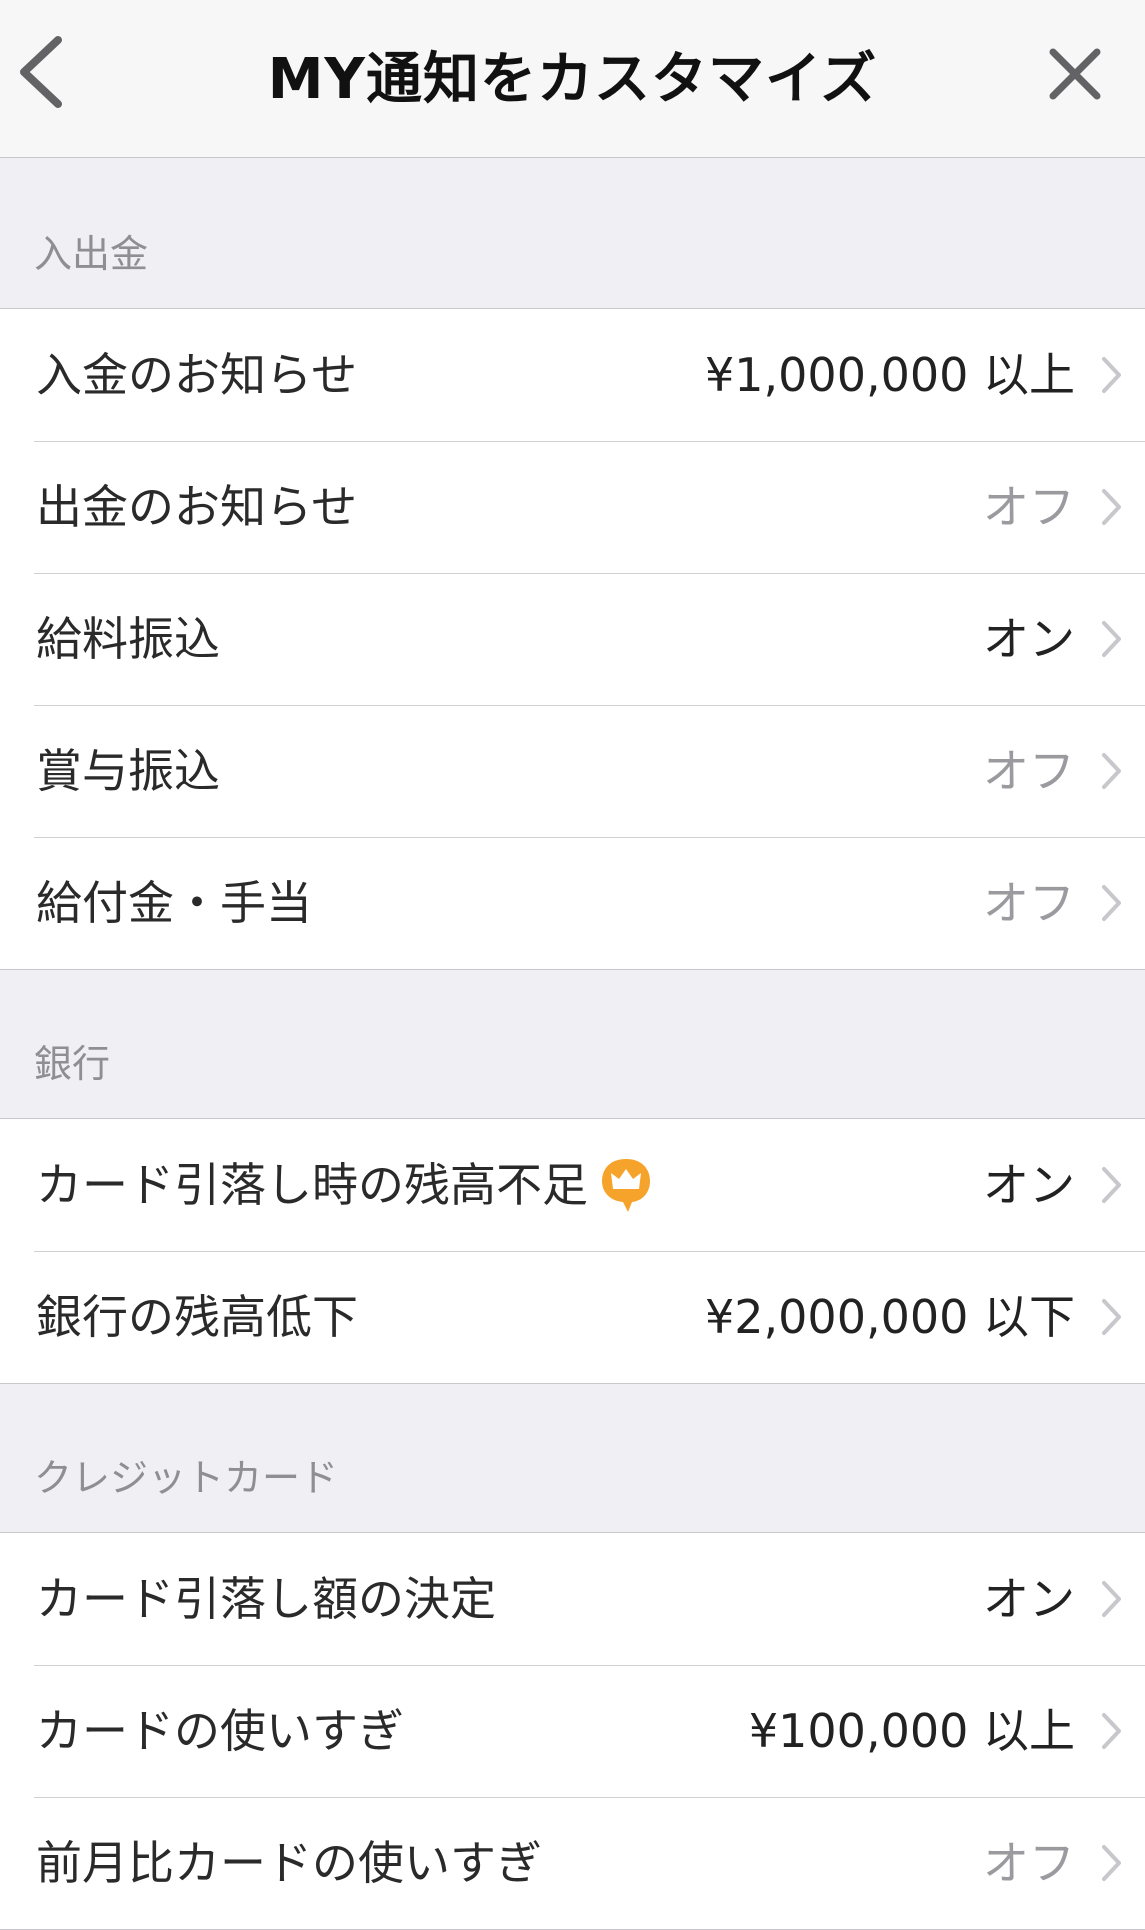 Image resolution: width=1145 pixels, height=1930 pixels. What do you see at coordinates (186, 1478) in the screenshot?
I see `section-label: クレジットカード` at bounding box center [186, 1478].